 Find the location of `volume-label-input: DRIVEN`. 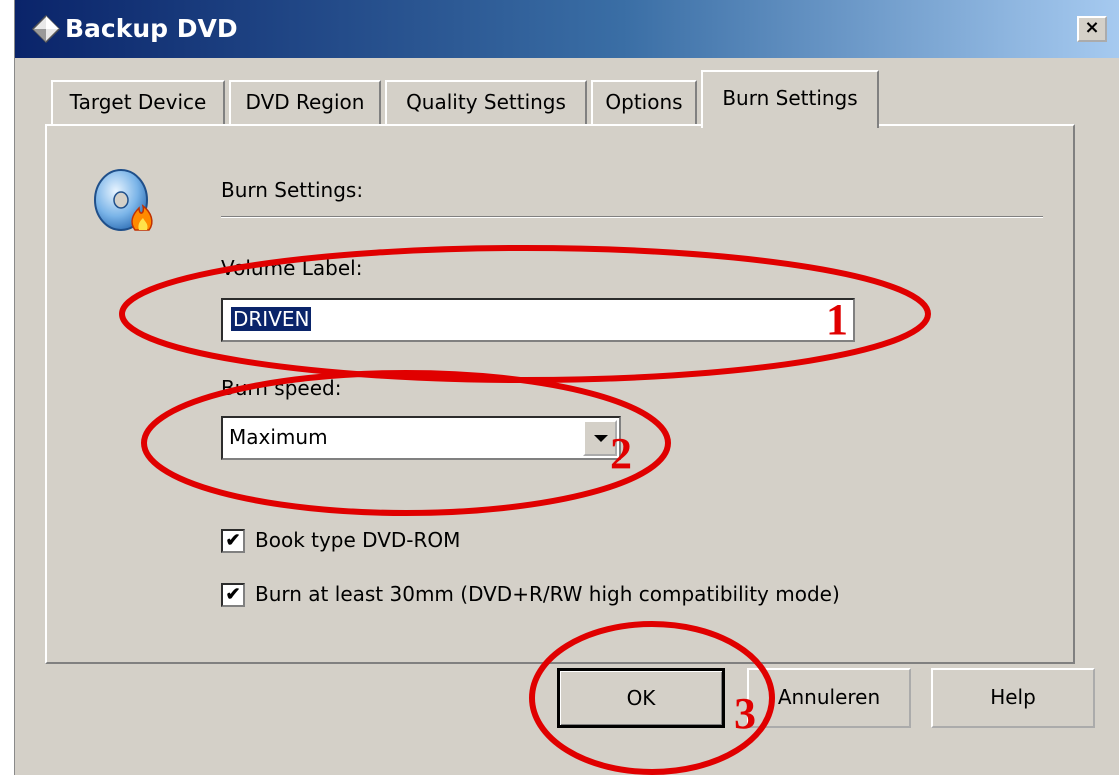

volume-label-input: DRIVEN is located at coordinates (538, 320).